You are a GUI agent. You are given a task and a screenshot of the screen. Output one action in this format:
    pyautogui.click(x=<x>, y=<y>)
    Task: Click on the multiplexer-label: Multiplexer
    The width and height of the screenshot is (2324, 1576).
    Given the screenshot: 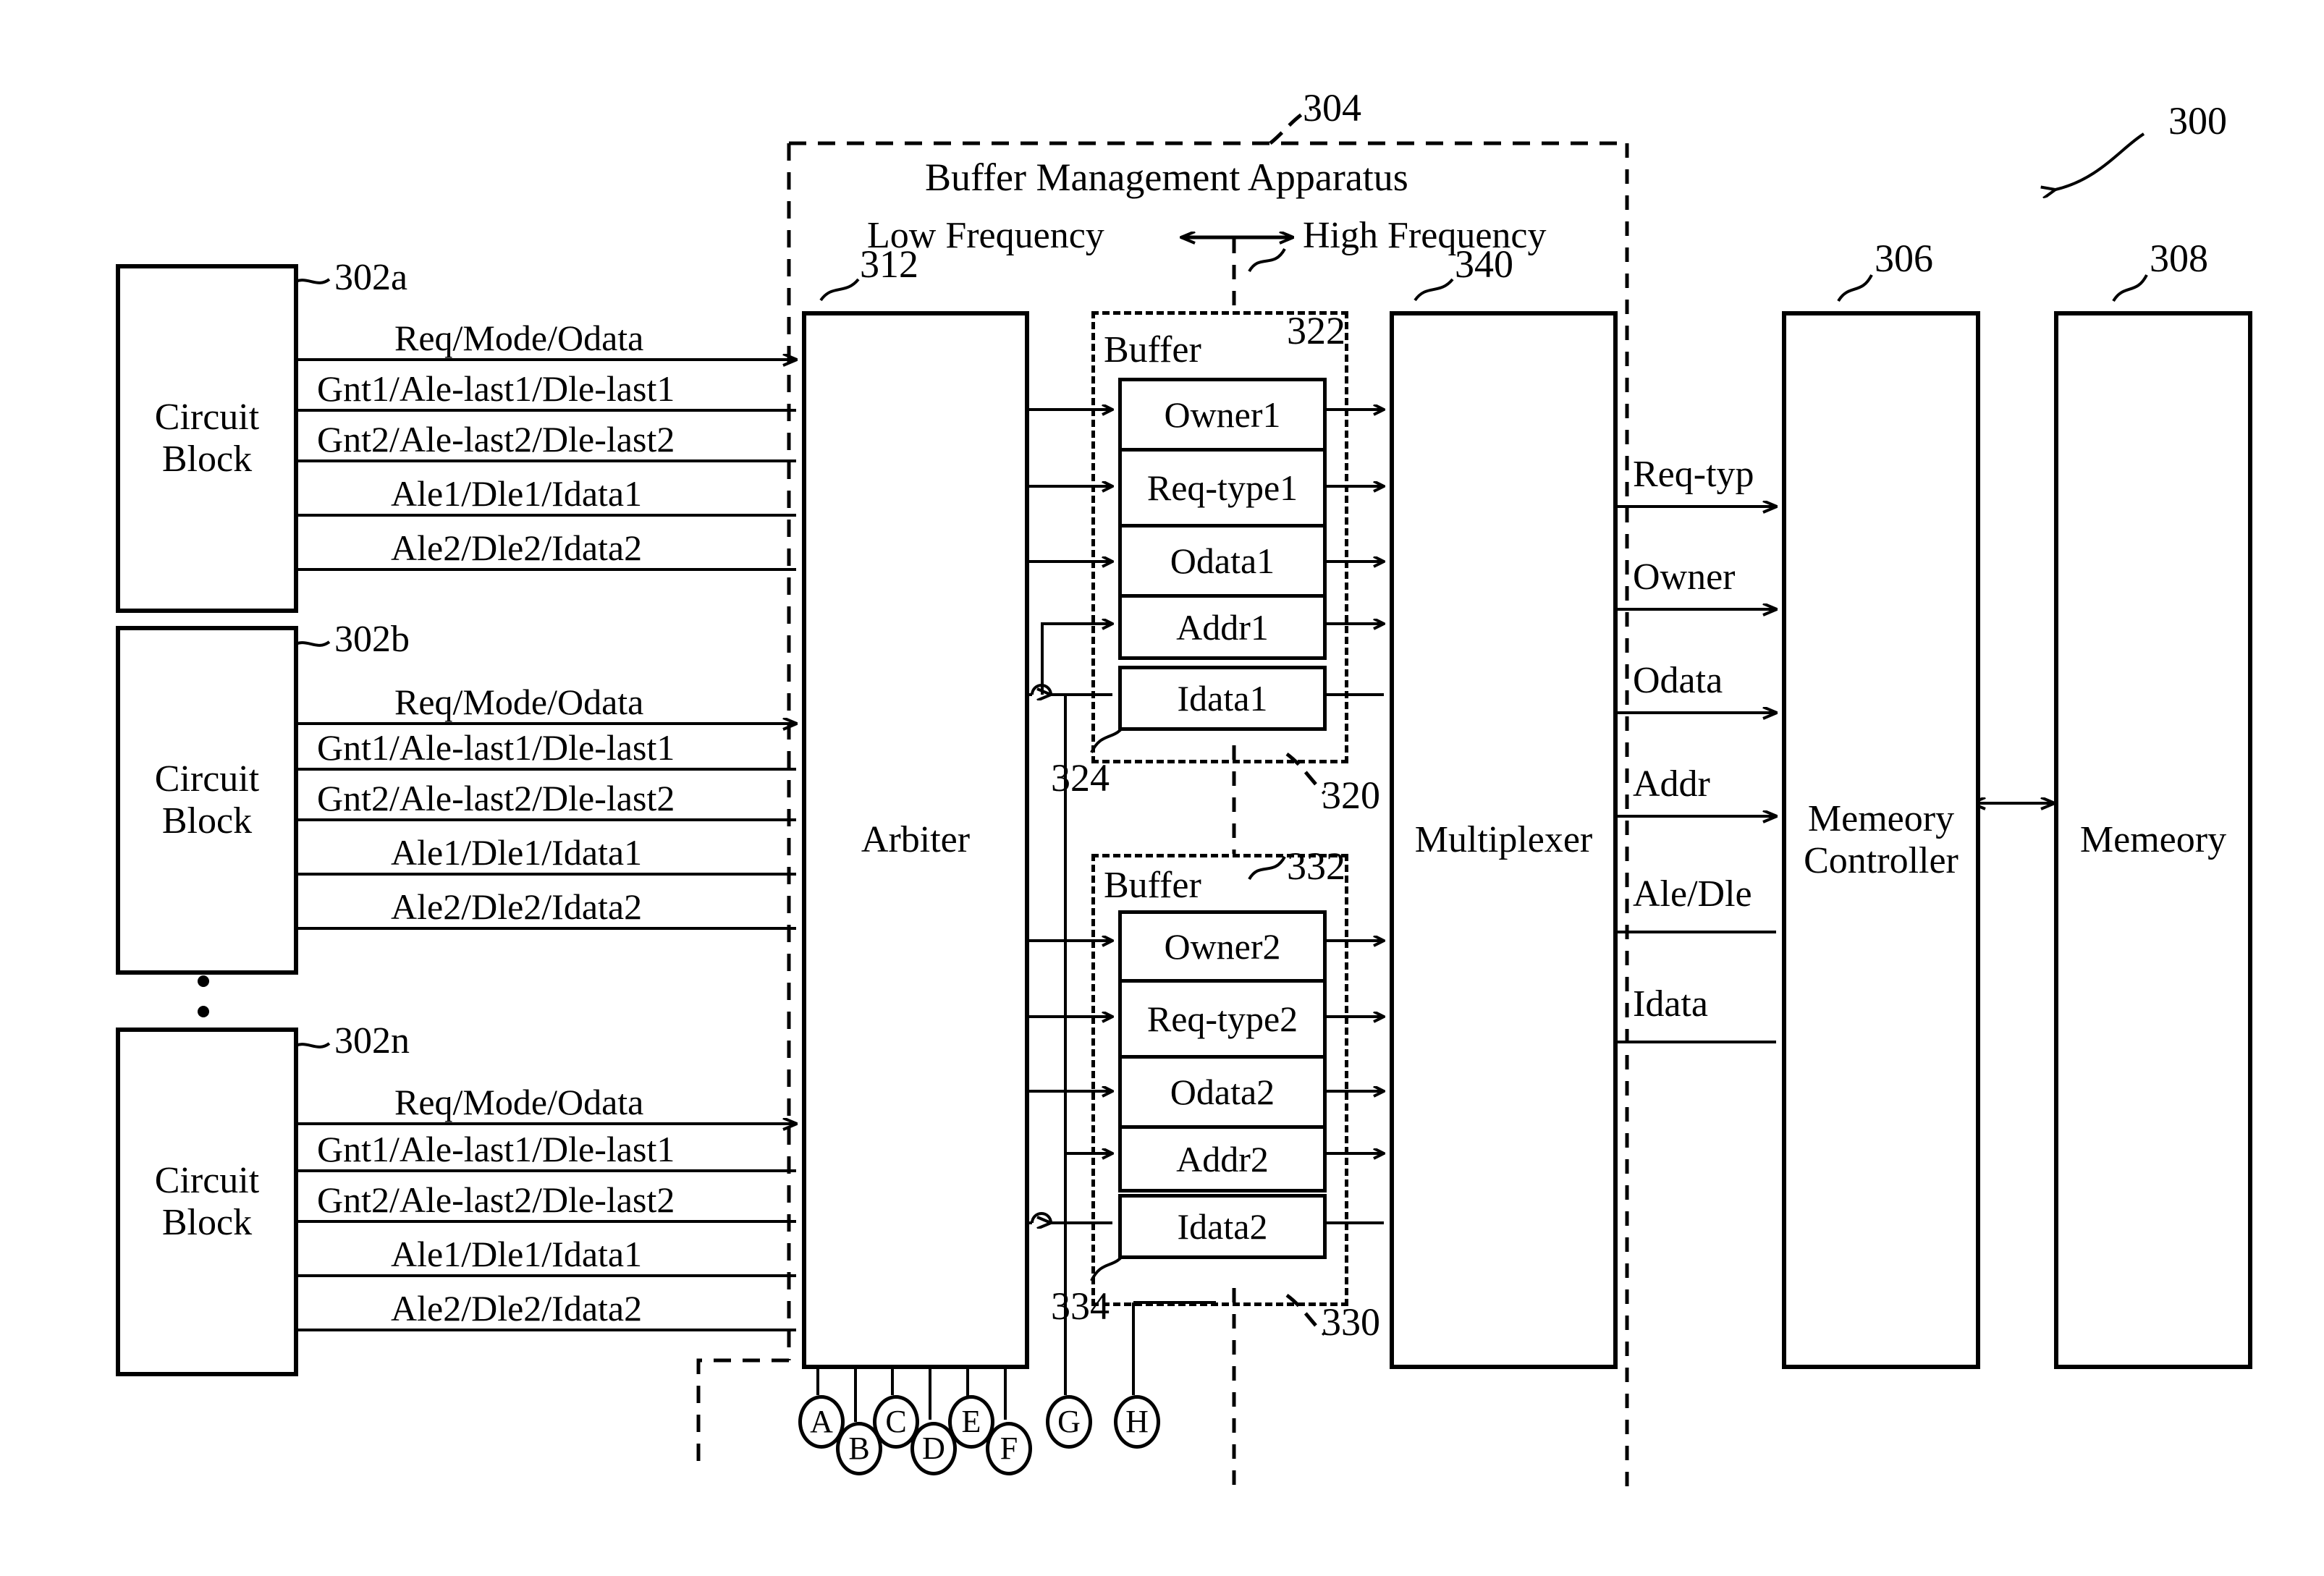 What is the action you would take?
    pyautogui.click(x=1504, y=839)
    